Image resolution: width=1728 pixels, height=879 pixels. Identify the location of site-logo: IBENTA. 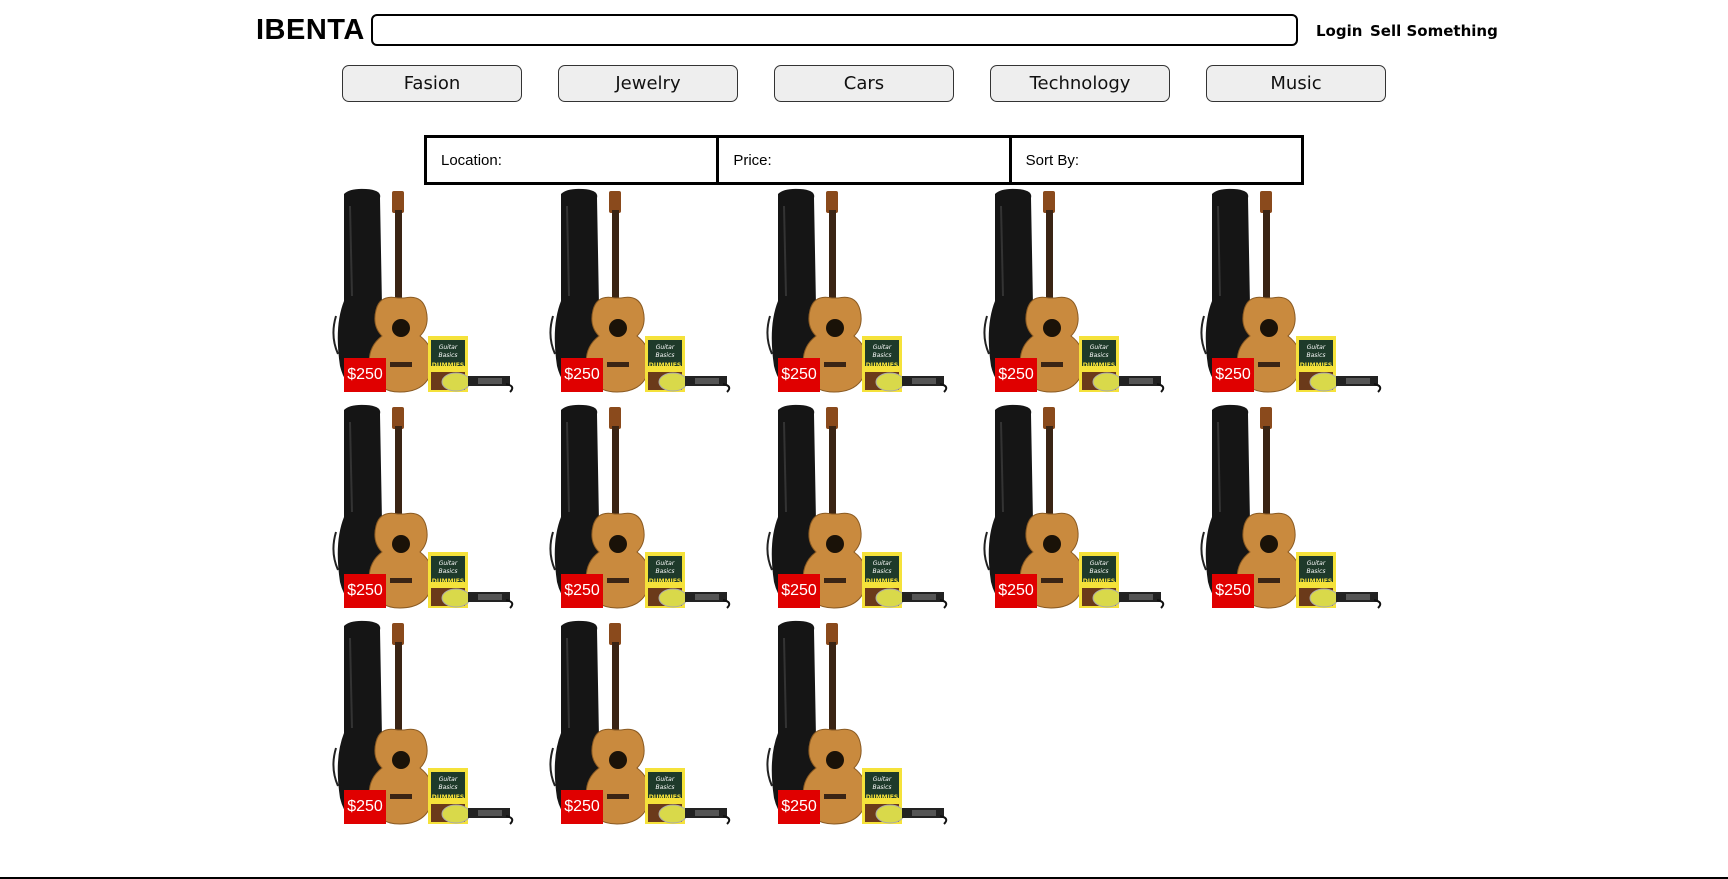
(310, 30).